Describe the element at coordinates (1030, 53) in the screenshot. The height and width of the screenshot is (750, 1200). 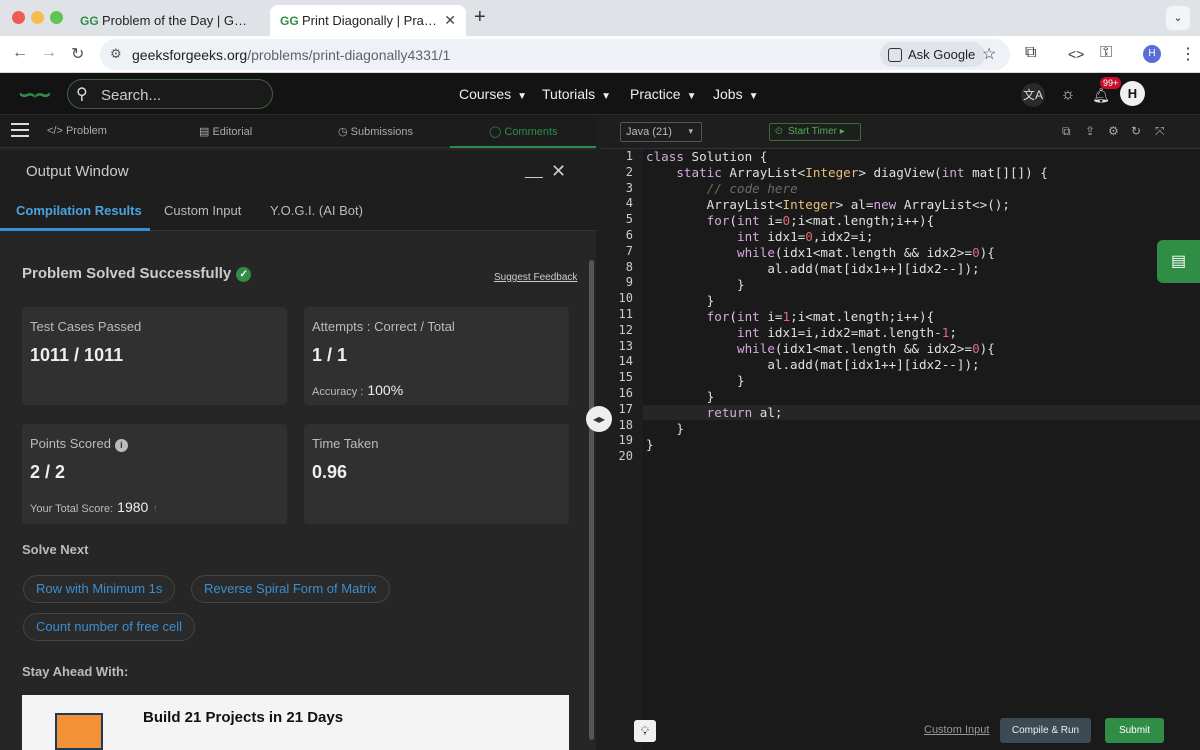
I see `extensions-icon: ⧉` at that location.